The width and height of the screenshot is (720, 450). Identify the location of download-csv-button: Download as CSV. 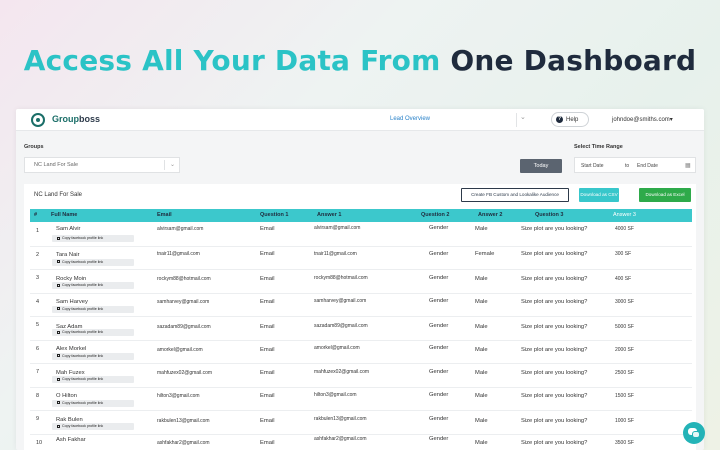
(599, 195).